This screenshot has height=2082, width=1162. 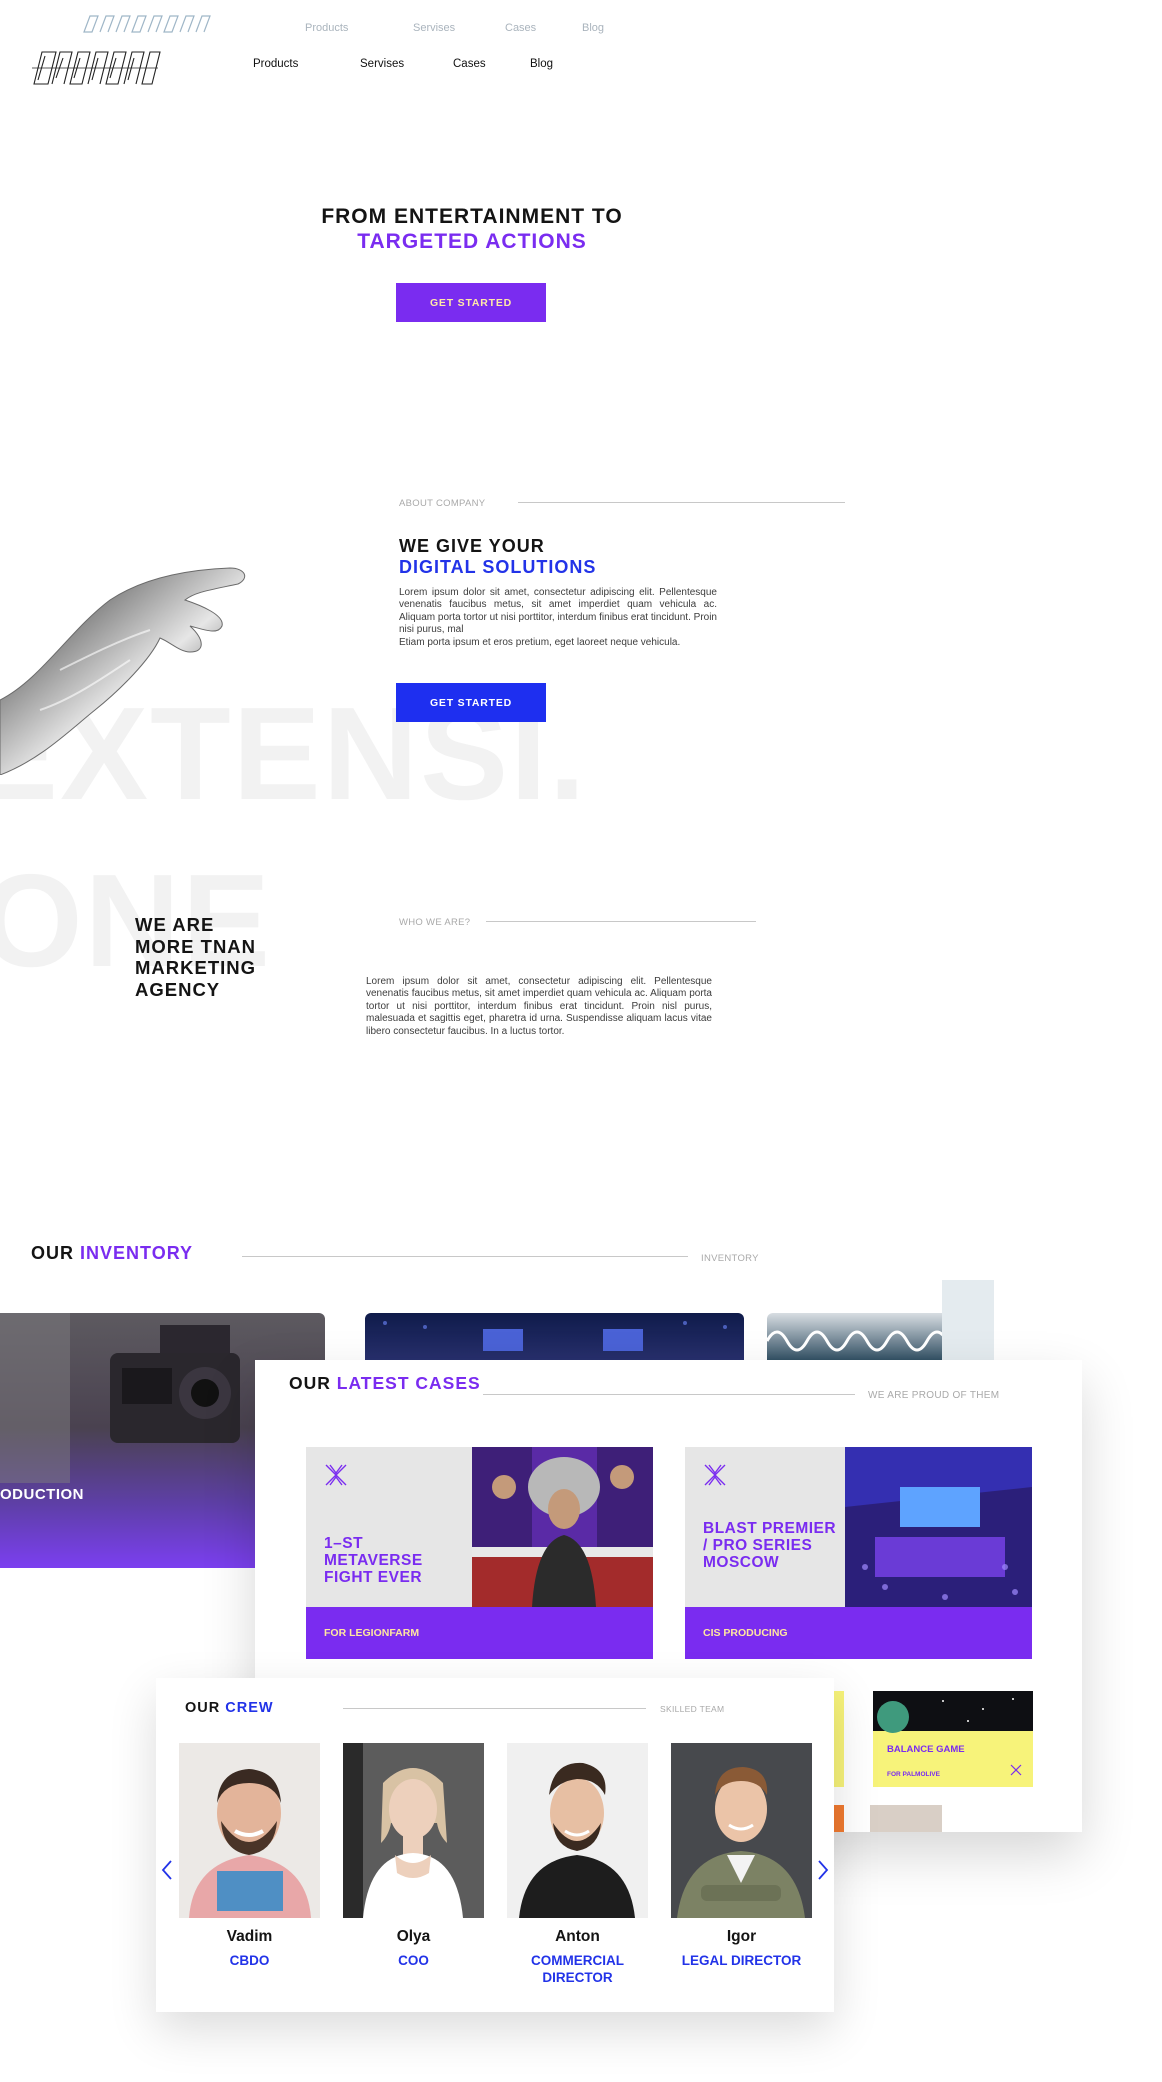 What do you see at coordinates (413, 1830) in the screenshot?
I see `crew-photo-olya` at bounding box center [413, 1830].